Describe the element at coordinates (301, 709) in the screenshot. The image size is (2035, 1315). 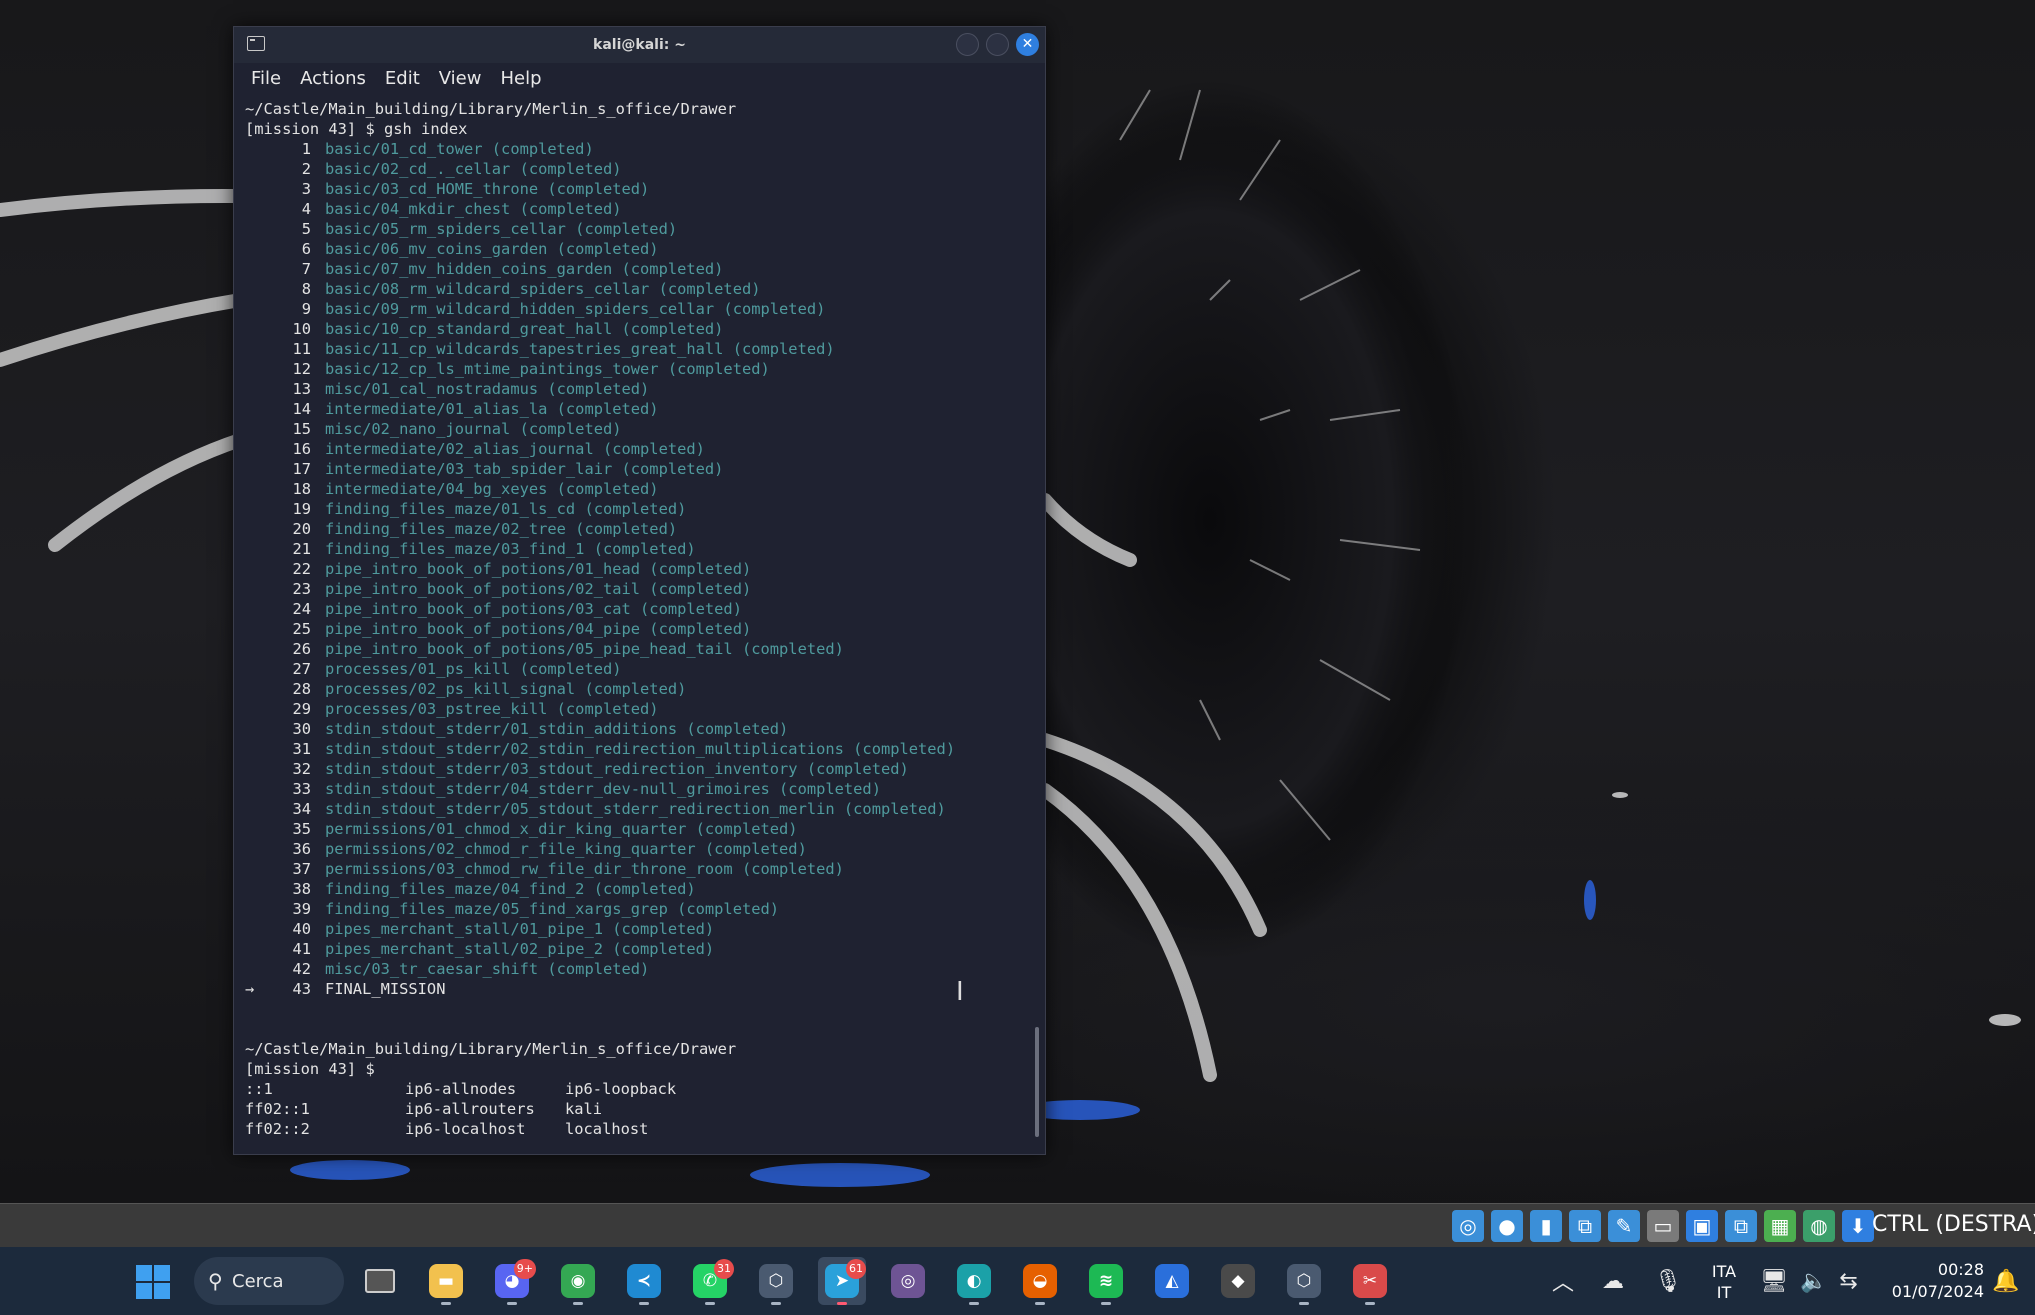
I see `task-number: 29` at that location.